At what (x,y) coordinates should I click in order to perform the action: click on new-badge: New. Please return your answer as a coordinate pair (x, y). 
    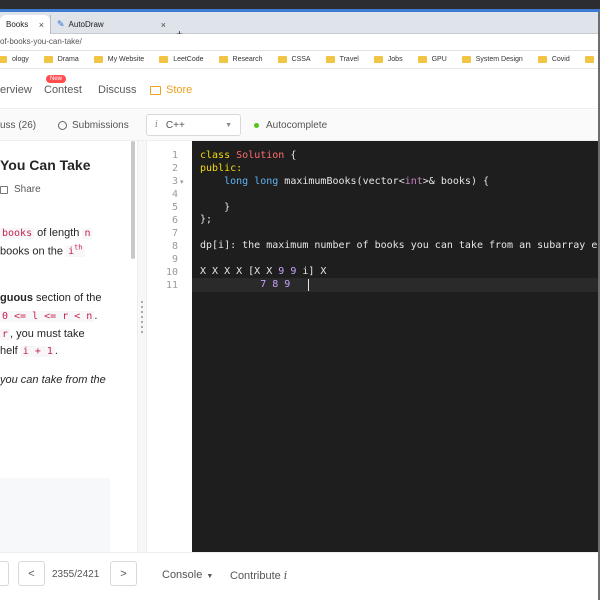
    Looking at the image, I should click on (56, 79).